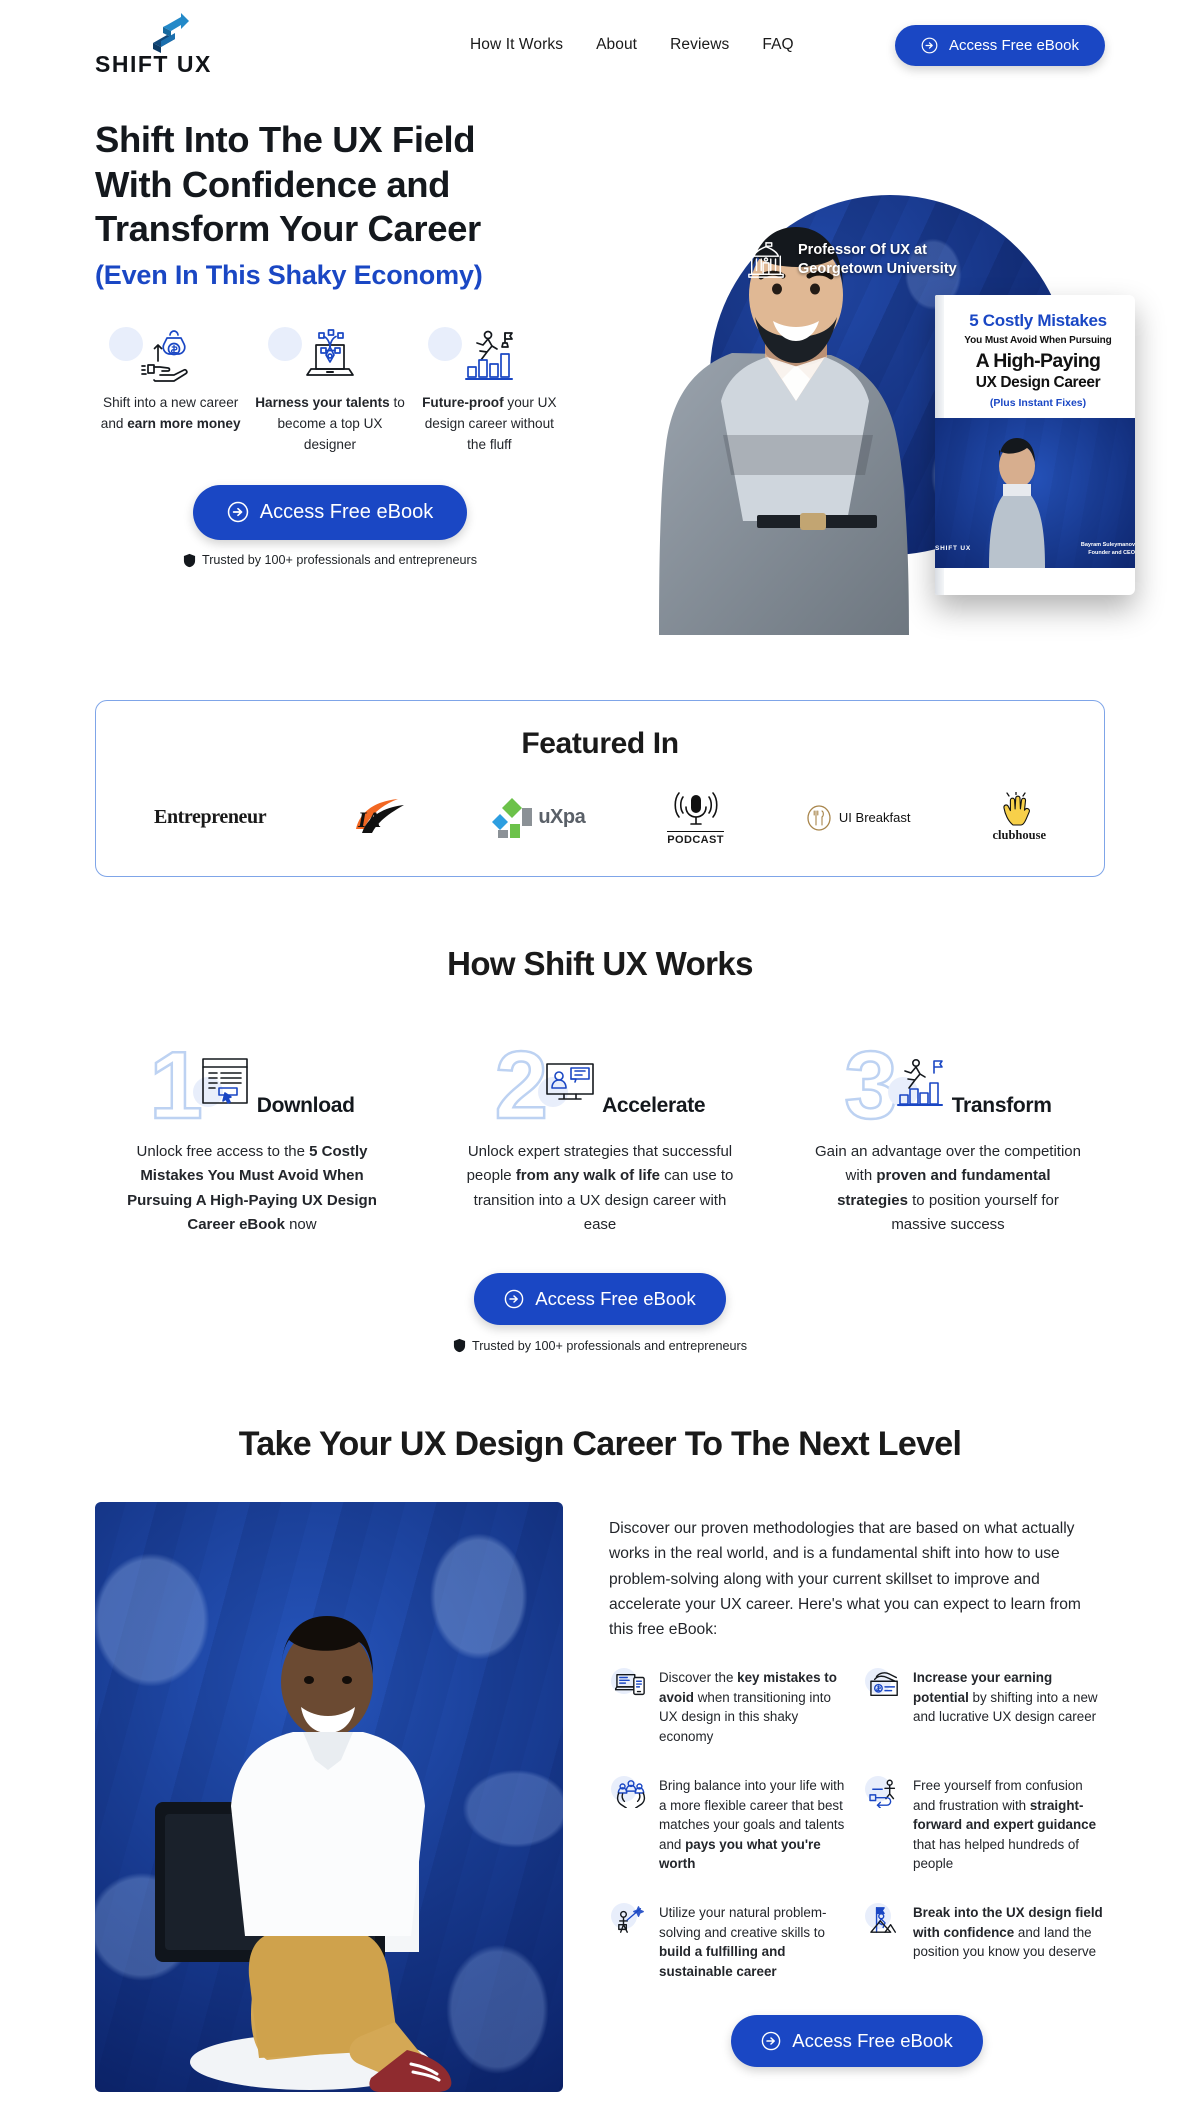 This screenshot has height=2117, width=1200. Describe the element at coordinates (588, 1176) in the screenshot. I see `step-text-part-bold: from any walk of life` at that location.